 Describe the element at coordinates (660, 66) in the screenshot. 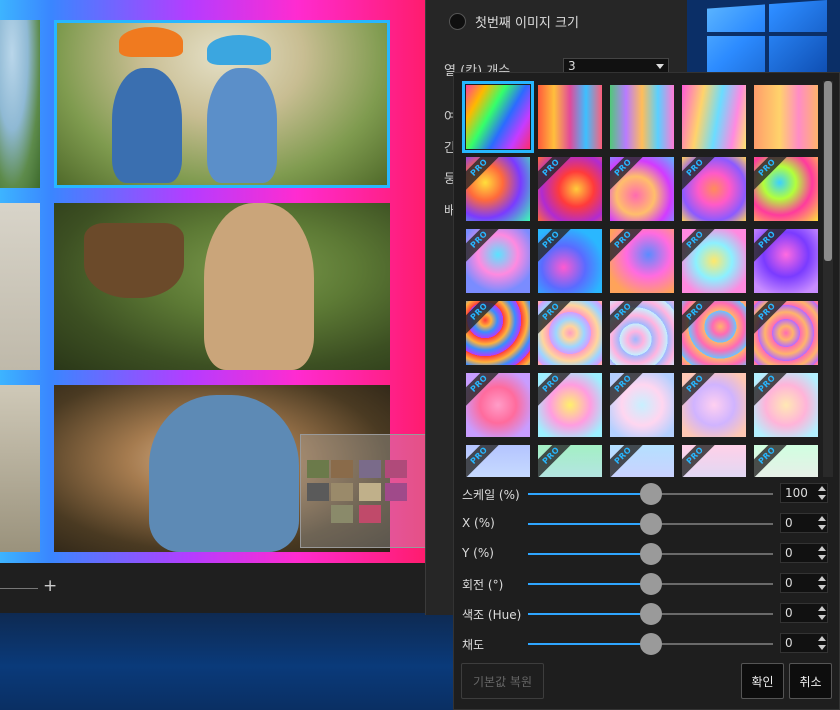

I see `chevron-down-icon` at that location.